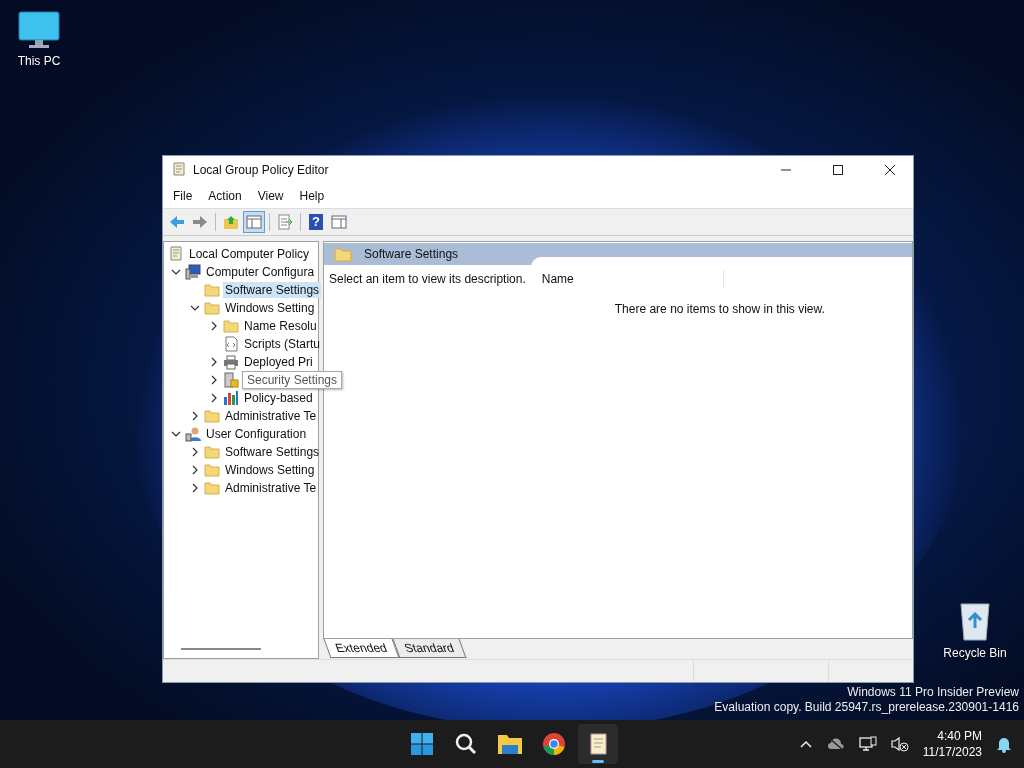 Image resolution: width=1024 pixels, height=768 pixels. What do you see at coordinates (278, 362) in the screenshot?
I see `tree-item: Deployed Pri` at bounding box center [278, 362].